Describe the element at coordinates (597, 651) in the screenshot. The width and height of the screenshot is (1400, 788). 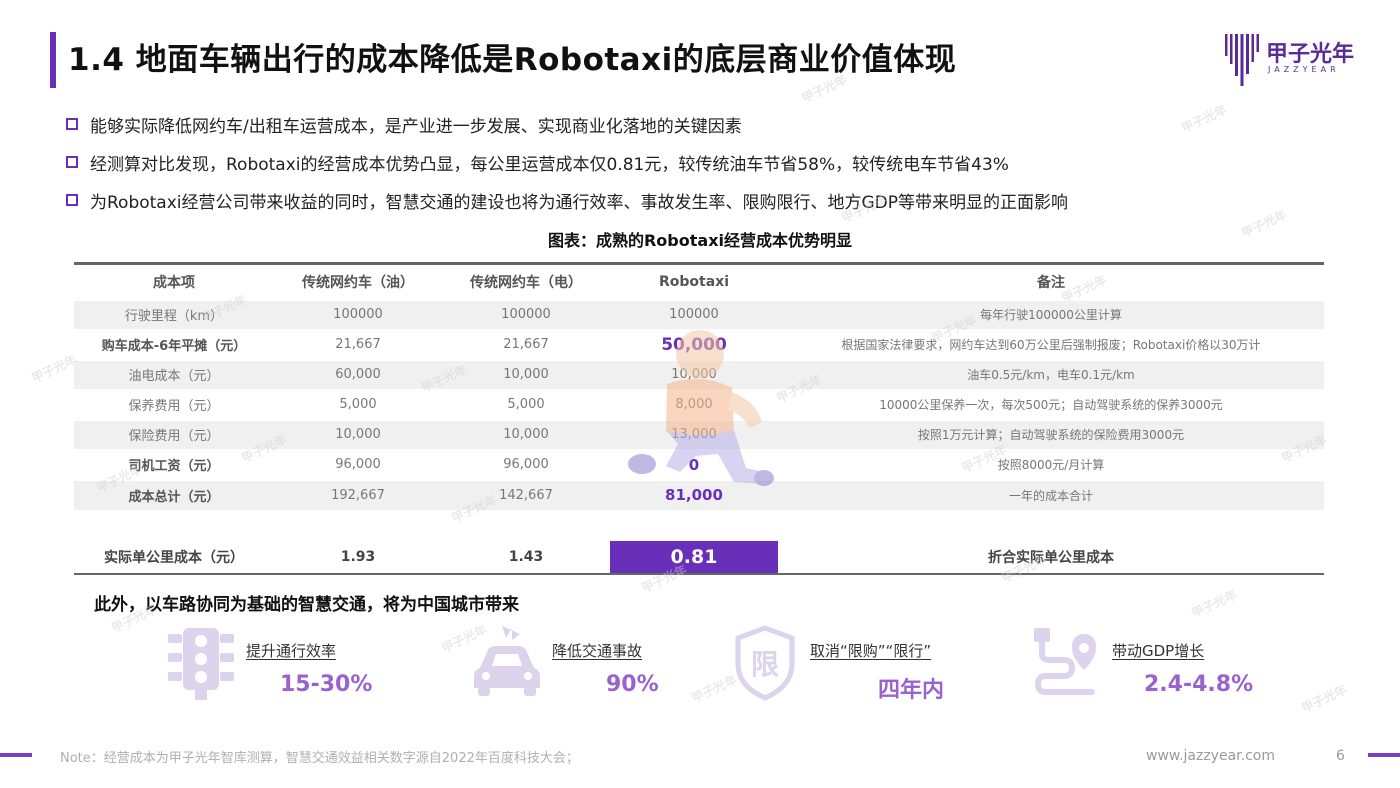
I see `benefit-label: 降低交通事故` at that location.